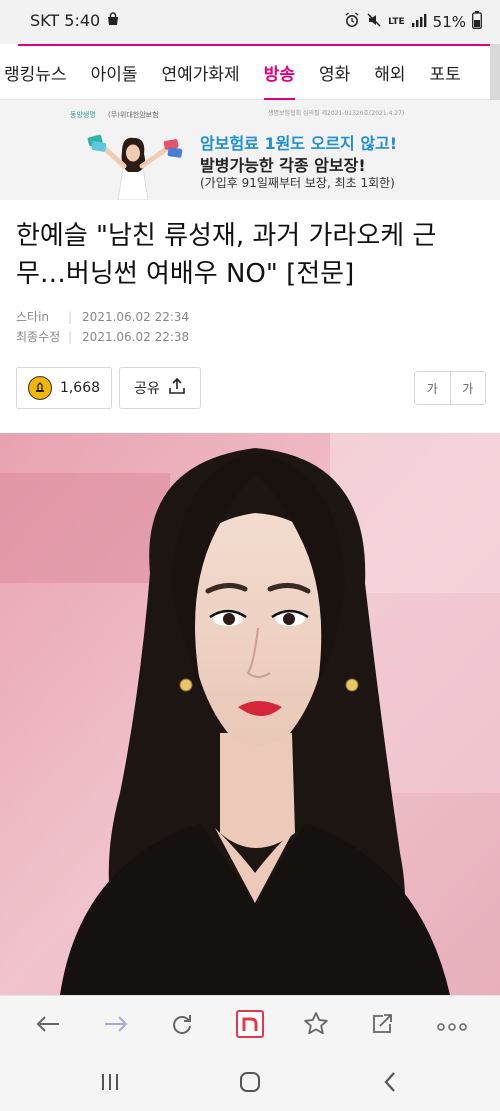 The image size is (500, 1111). I want to click on tab-overseas: 해외, so click(394, 72).